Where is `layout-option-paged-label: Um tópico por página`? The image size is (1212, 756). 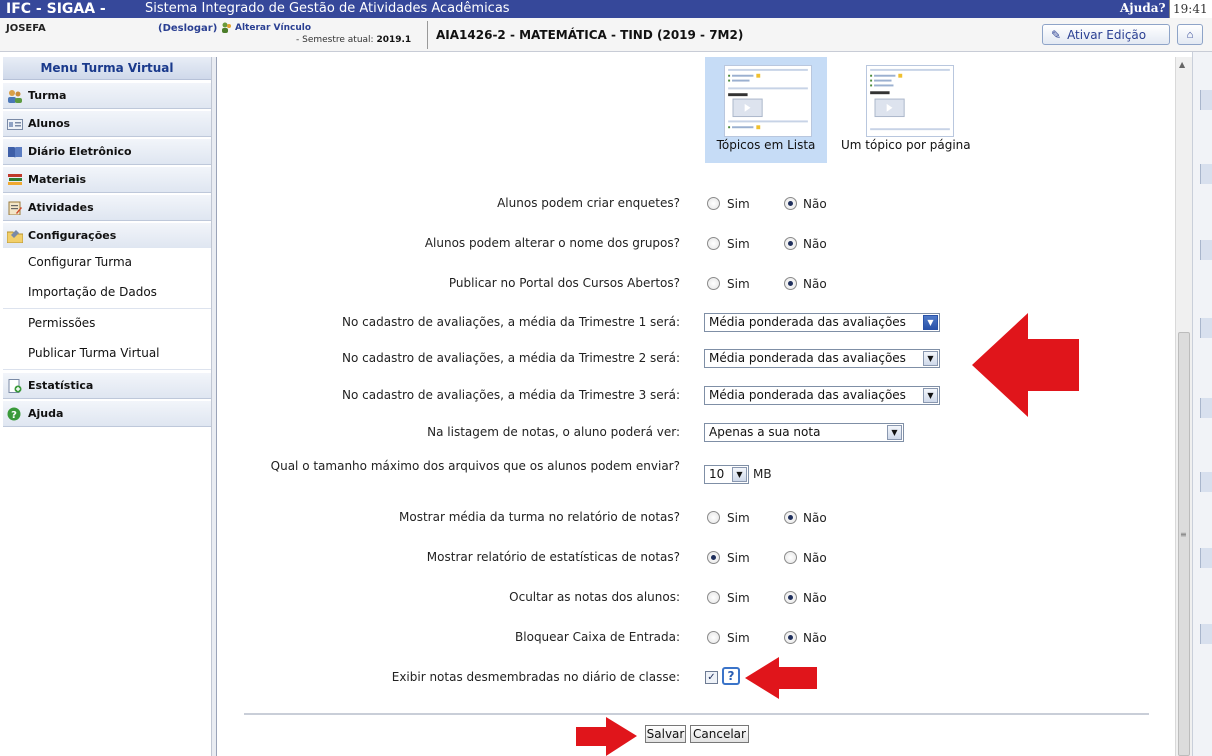
layout-option-paged-label: Um tópico por página is located at coordinates (906, 145).